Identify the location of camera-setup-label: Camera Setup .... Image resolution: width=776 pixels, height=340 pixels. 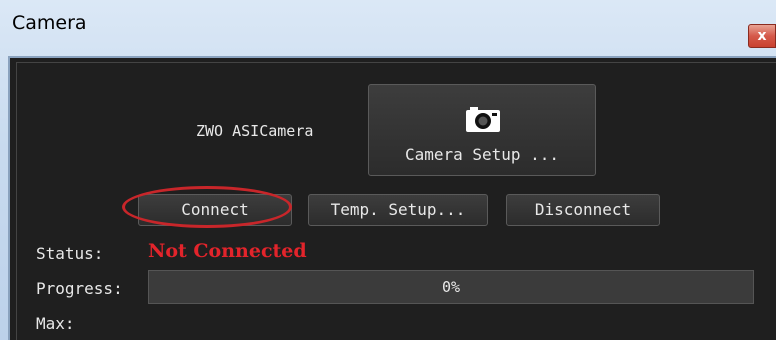
(482, 154).